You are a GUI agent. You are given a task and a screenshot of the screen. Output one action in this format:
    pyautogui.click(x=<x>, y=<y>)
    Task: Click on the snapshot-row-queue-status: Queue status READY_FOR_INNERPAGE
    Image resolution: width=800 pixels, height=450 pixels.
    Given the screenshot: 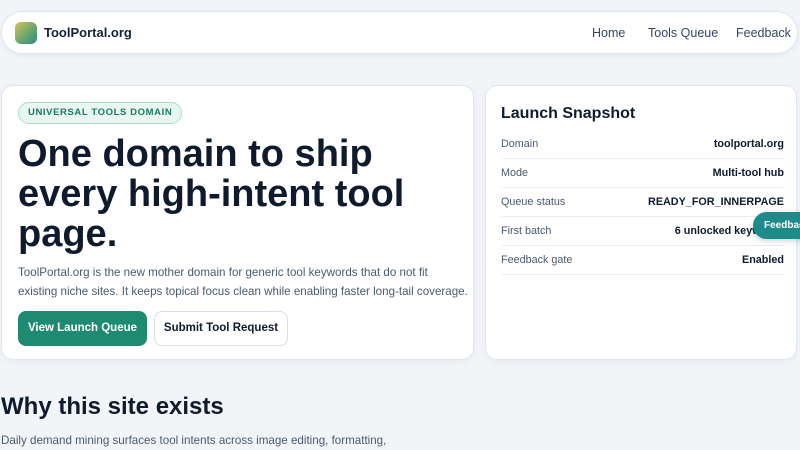 What is the action you would take?
    pyautogui.click(x=642, y=202)
    